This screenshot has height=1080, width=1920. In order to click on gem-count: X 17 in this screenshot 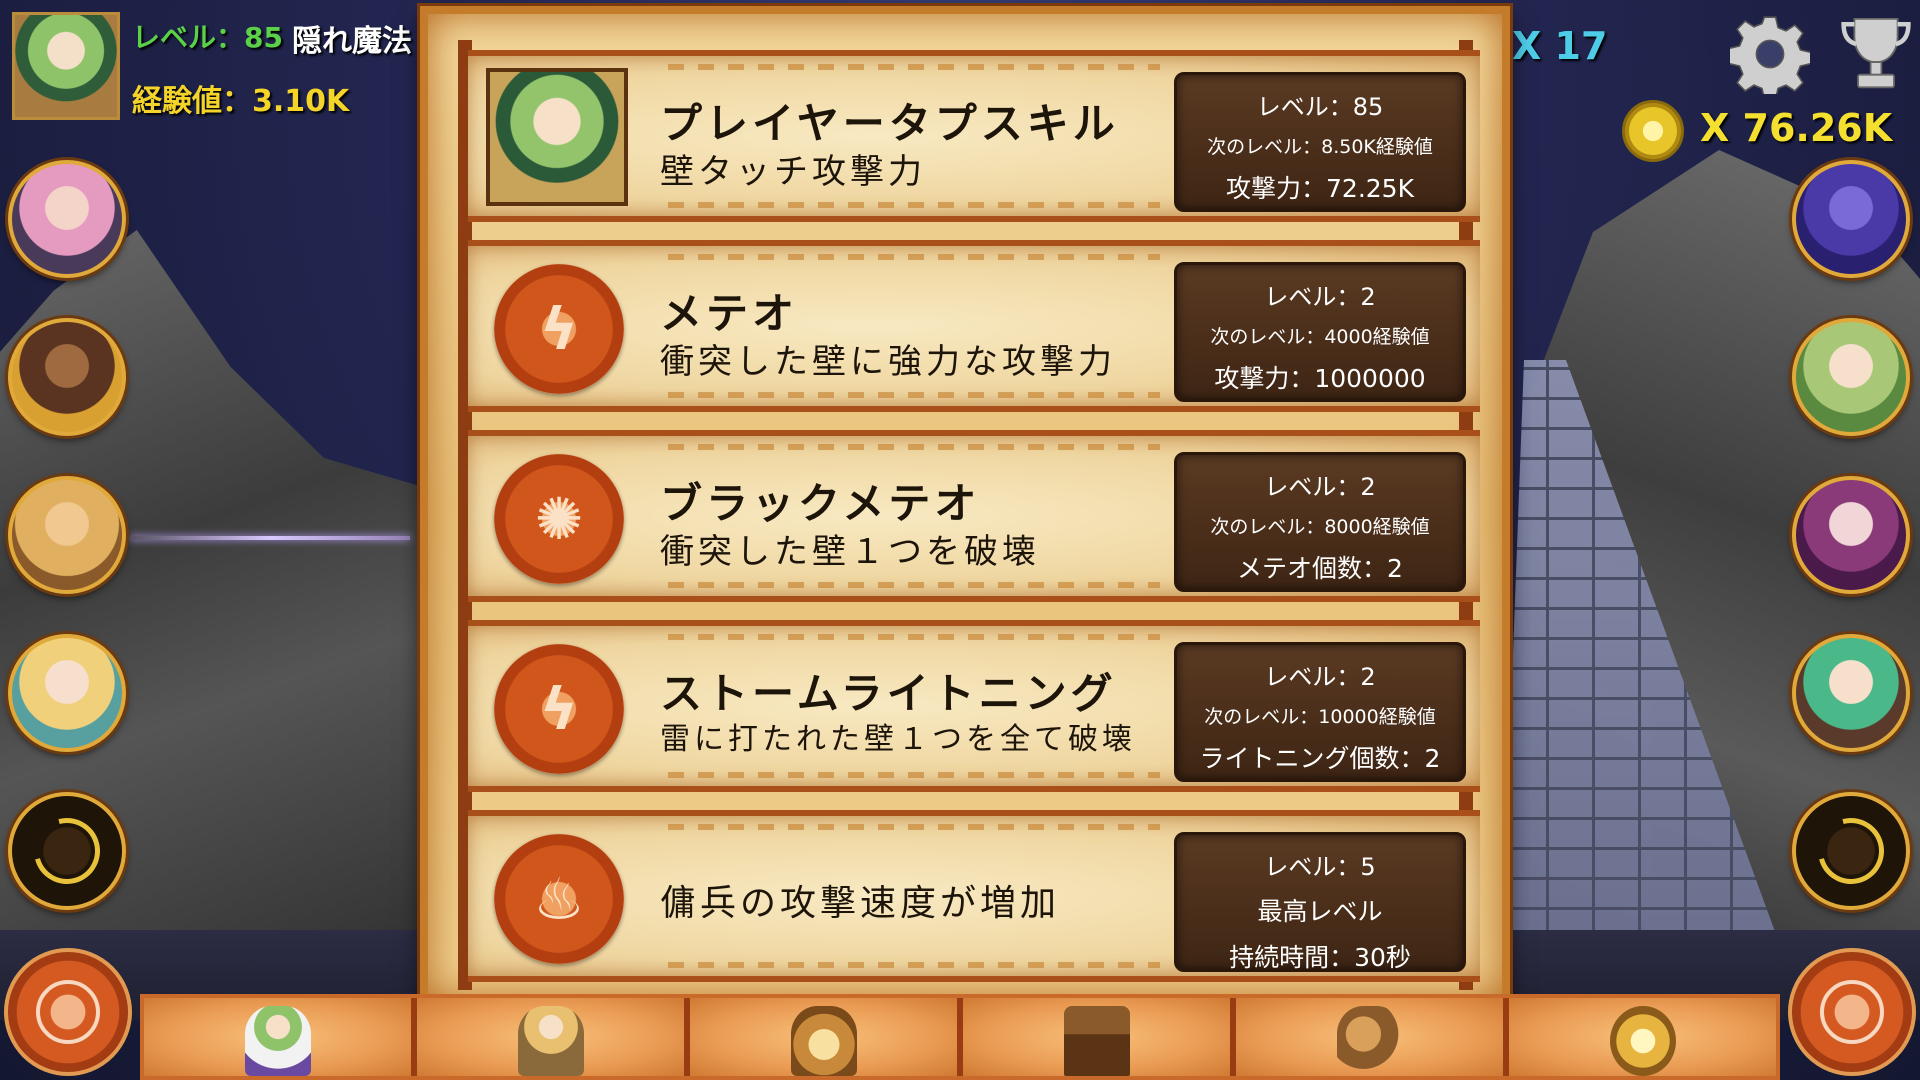, I will do `click(1560, 46)`.